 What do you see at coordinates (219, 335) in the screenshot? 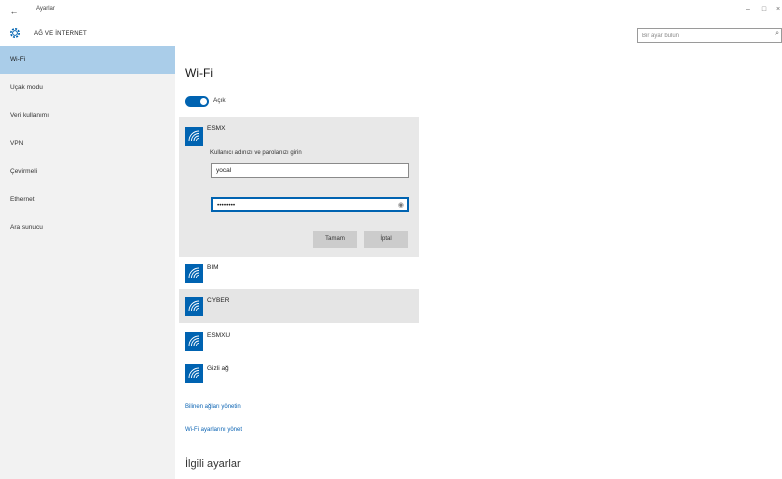
I see `network-name: ESMXU` at bounding box center [219, 335].